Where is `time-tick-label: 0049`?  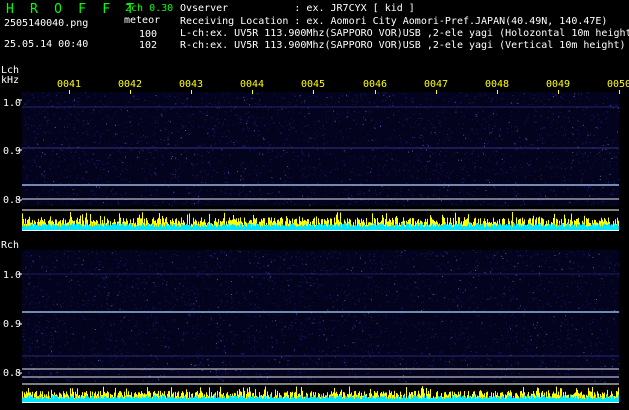
time-tick-label: 0049 is located at coordinates (558, 84).